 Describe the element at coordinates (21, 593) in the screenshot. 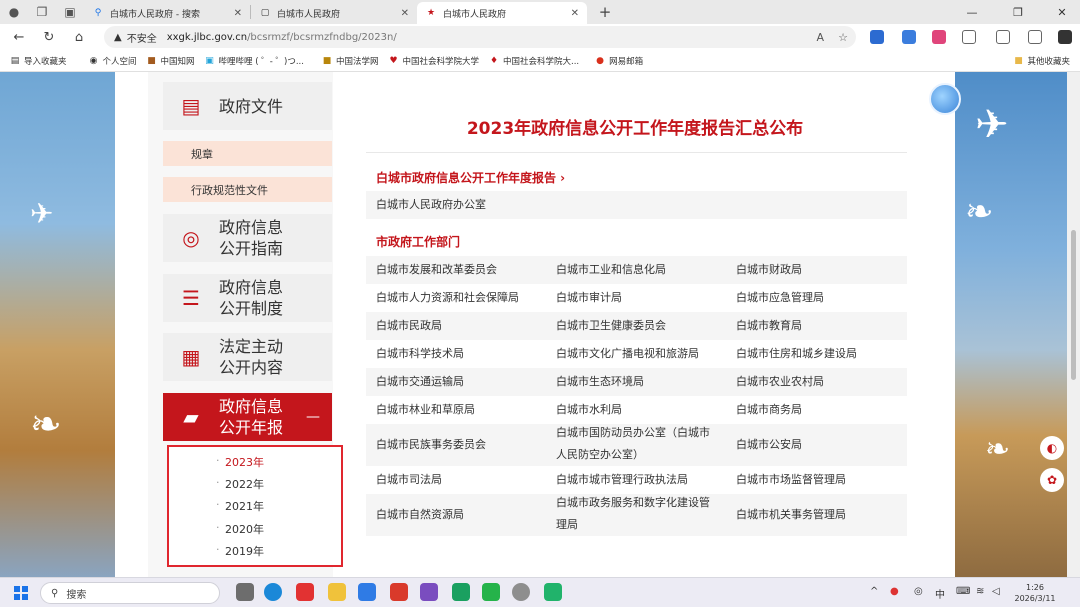

I see `windows-start-icon` at that location.